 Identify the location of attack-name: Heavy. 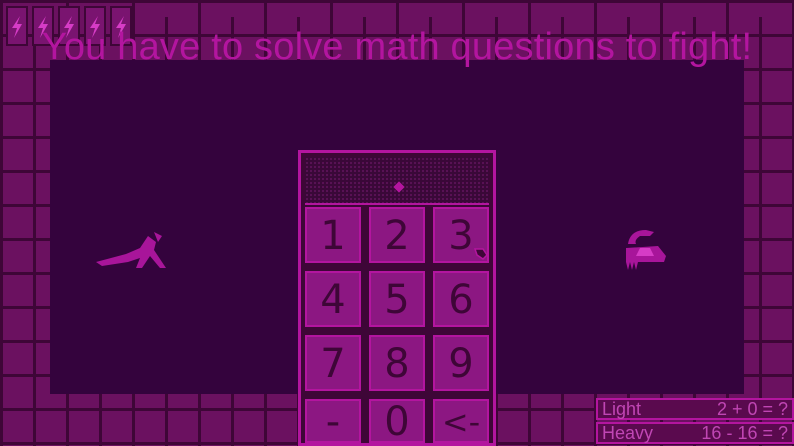
(628, 433).